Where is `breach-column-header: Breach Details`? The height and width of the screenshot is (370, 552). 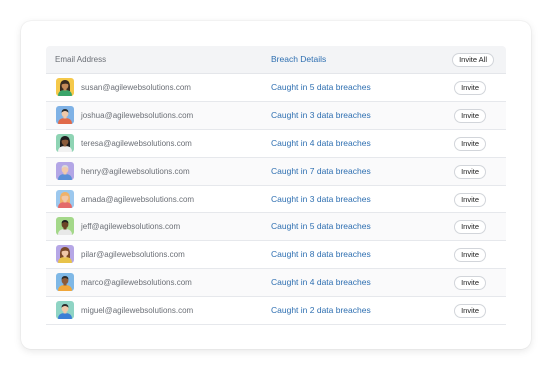 breach-column-header: Breach Details is located at coordinates (299, 59).